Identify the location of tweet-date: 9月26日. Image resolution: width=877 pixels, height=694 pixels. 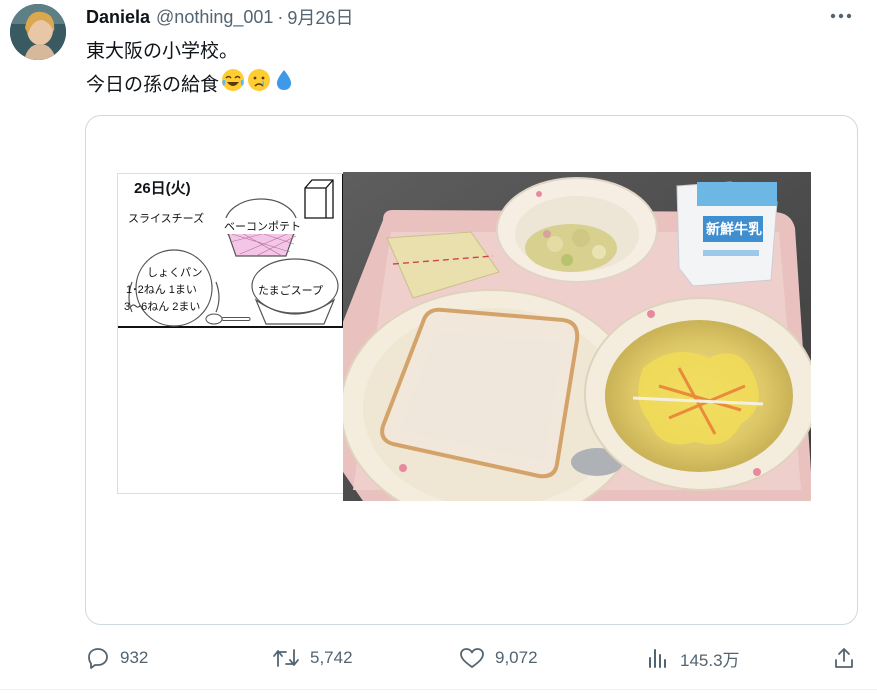
(320, 17).